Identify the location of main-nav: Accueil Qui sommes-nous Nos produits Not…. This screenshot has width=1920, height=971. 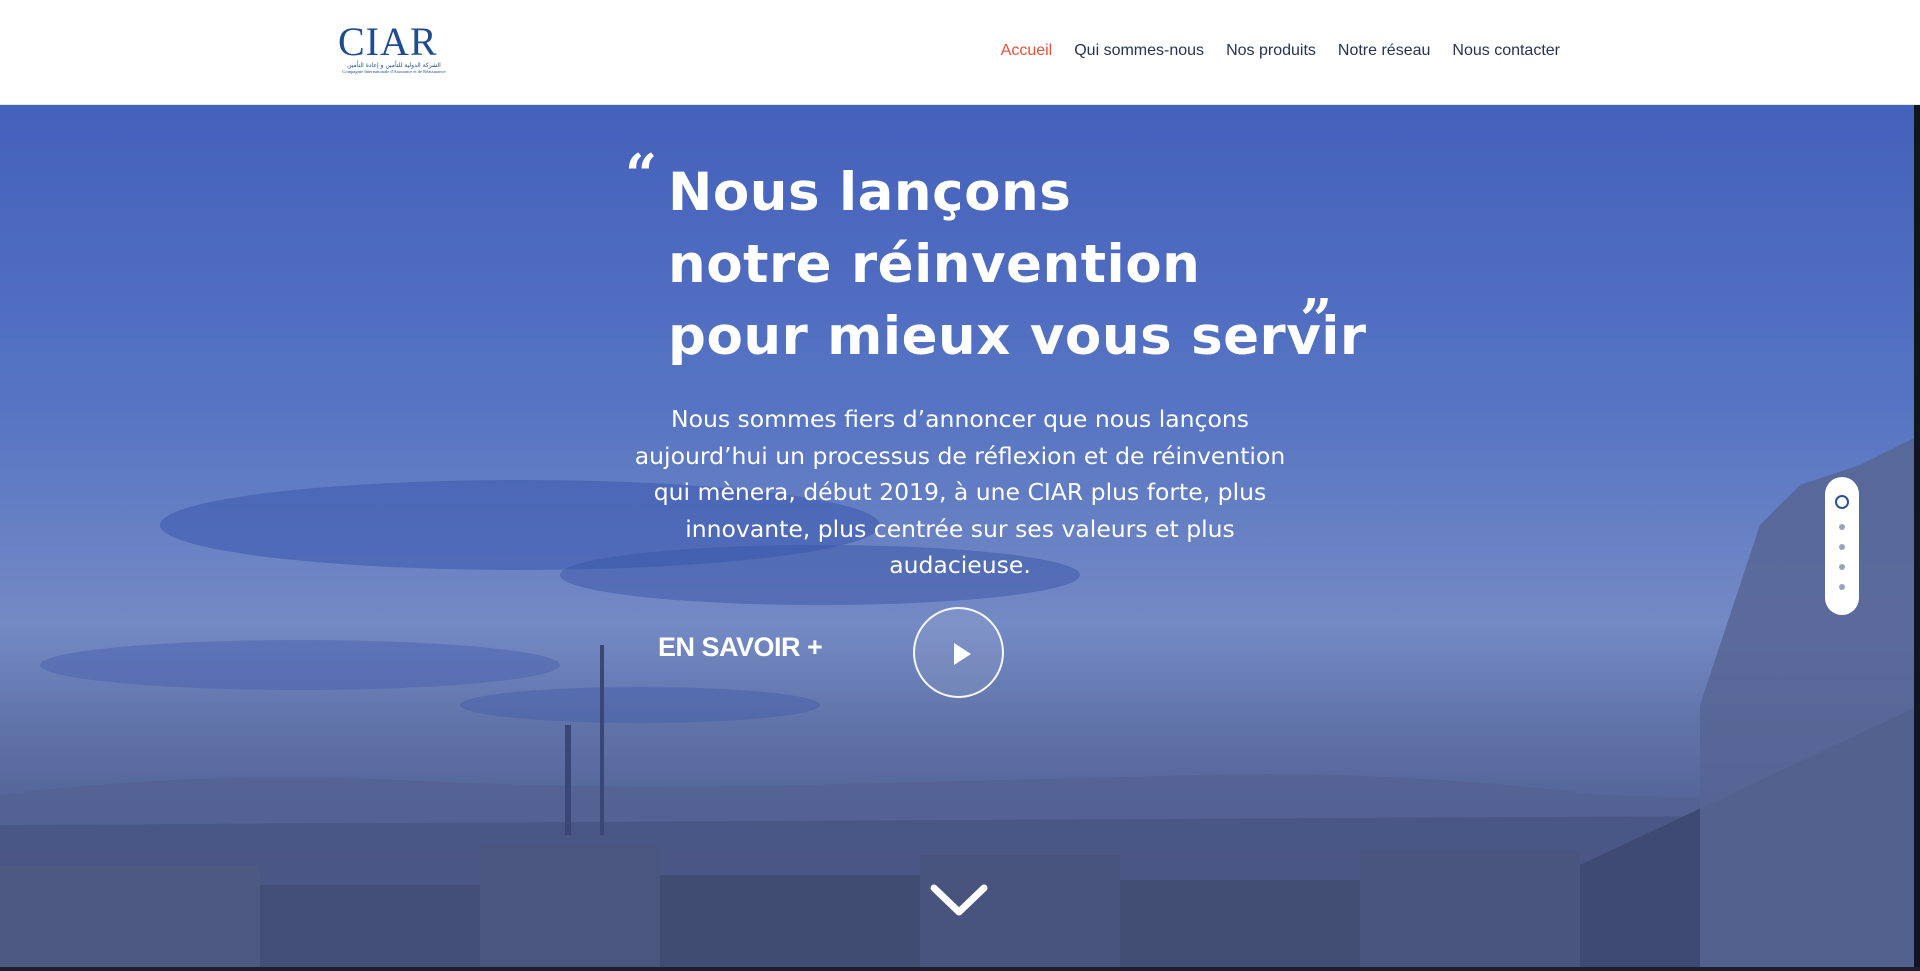
(1280, 51).